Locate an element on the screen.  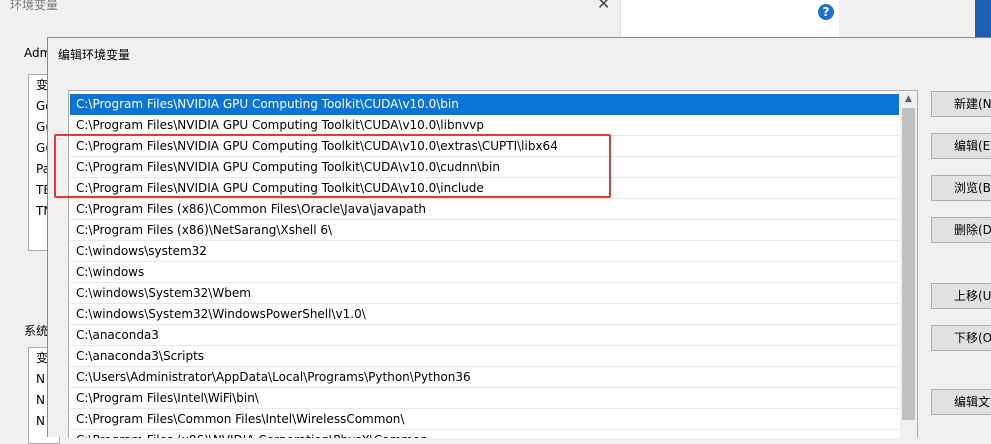
vertical-scrollbar: ▲ is located at coordinates (908, 264).